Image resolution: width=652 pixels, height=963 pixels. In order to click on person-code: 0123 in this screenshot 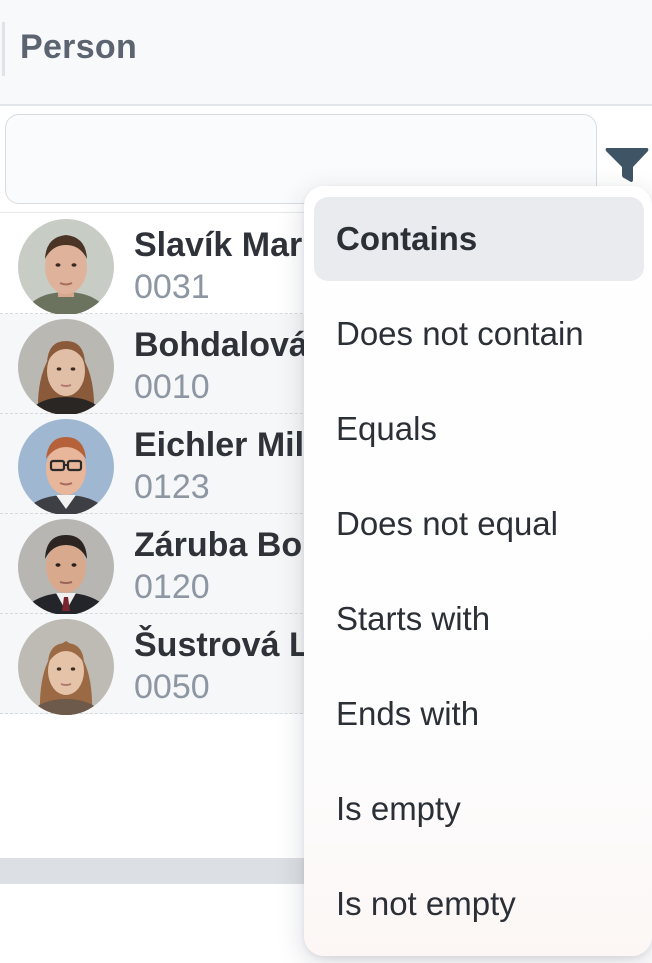, I will do `click(172, 487)`.